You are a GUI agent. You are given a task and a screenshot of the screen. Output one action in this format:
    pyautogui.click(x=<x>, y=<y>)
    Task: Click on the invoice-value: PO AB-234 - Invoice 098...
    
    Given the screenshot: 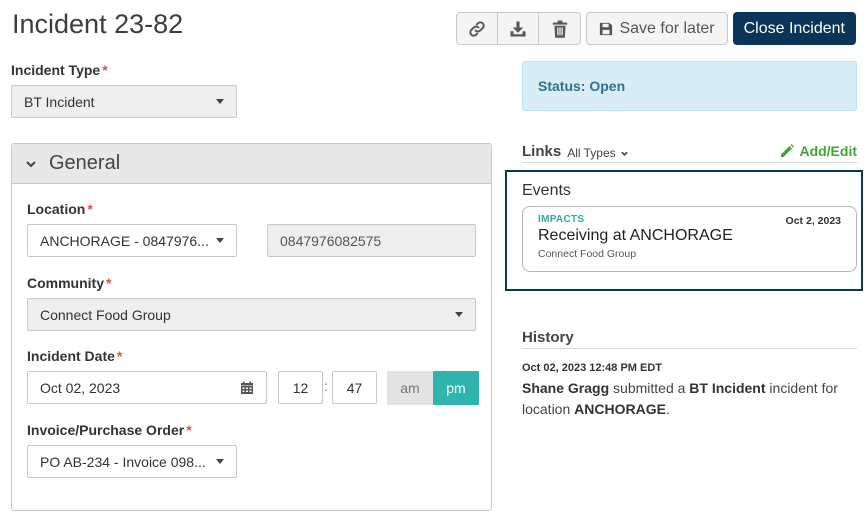 What is the action you would take?
    pyautogui.click(x=123, y=461)
    